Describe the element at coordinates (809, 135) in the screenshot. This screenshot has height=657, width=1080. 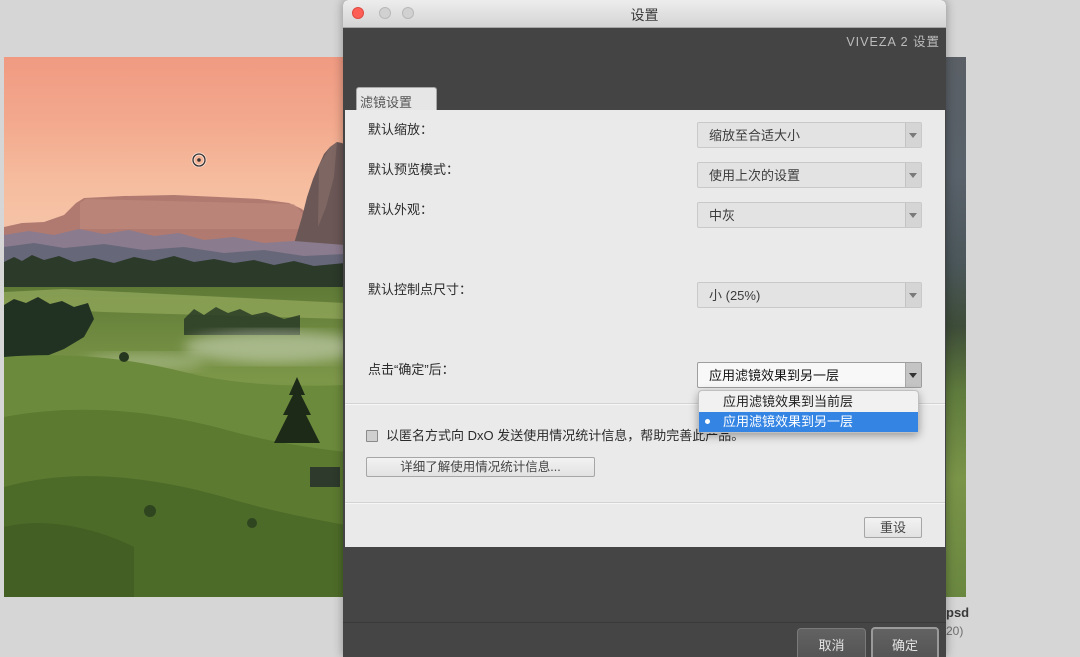
I see `default-zoom-select: 缩放至合适大小` at that location.